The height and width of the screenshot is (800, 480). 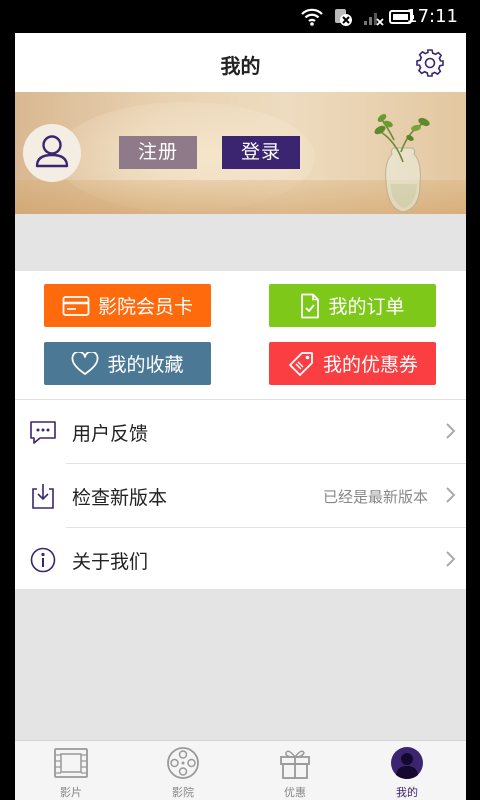 I want to click on document-icon, so click(x=310, y=305).